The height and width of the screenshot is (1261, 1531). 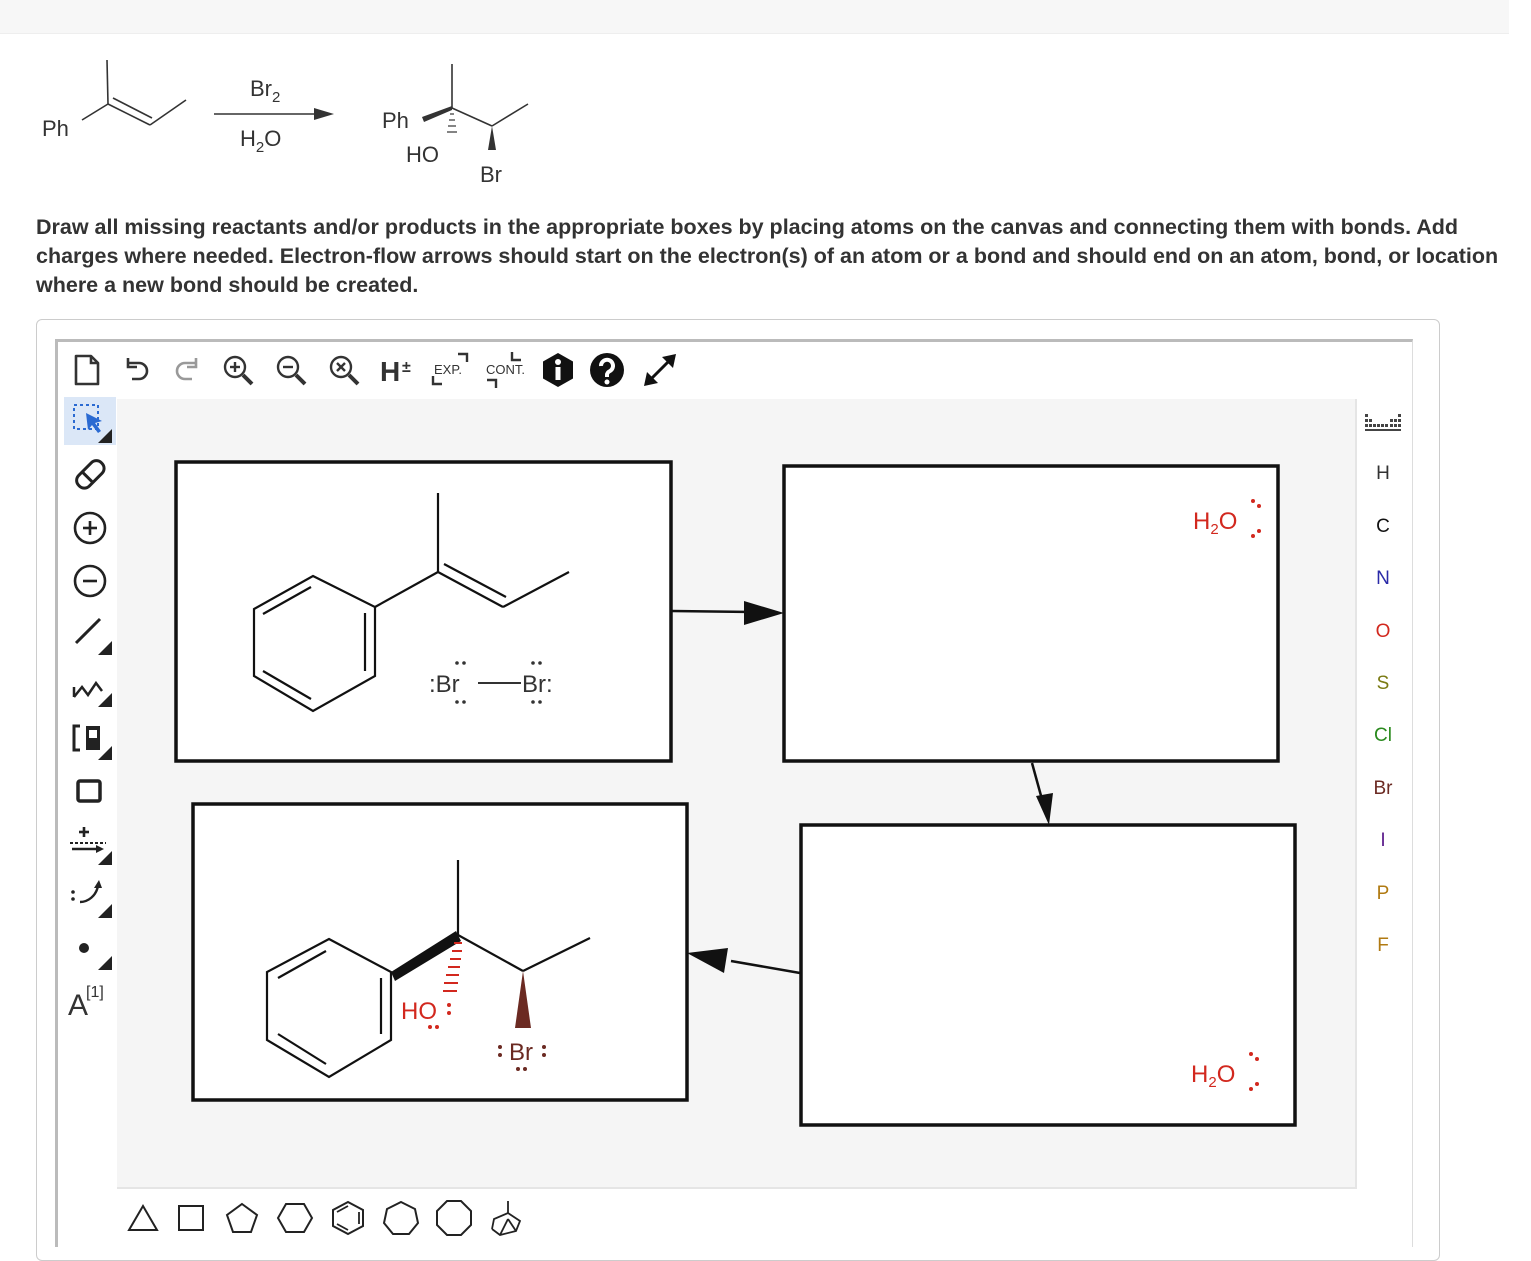 What do you see at coordinates (295, 1218) in the screenshot?
I see `cyclohexane-icon` at bounding box center [295, 1218].